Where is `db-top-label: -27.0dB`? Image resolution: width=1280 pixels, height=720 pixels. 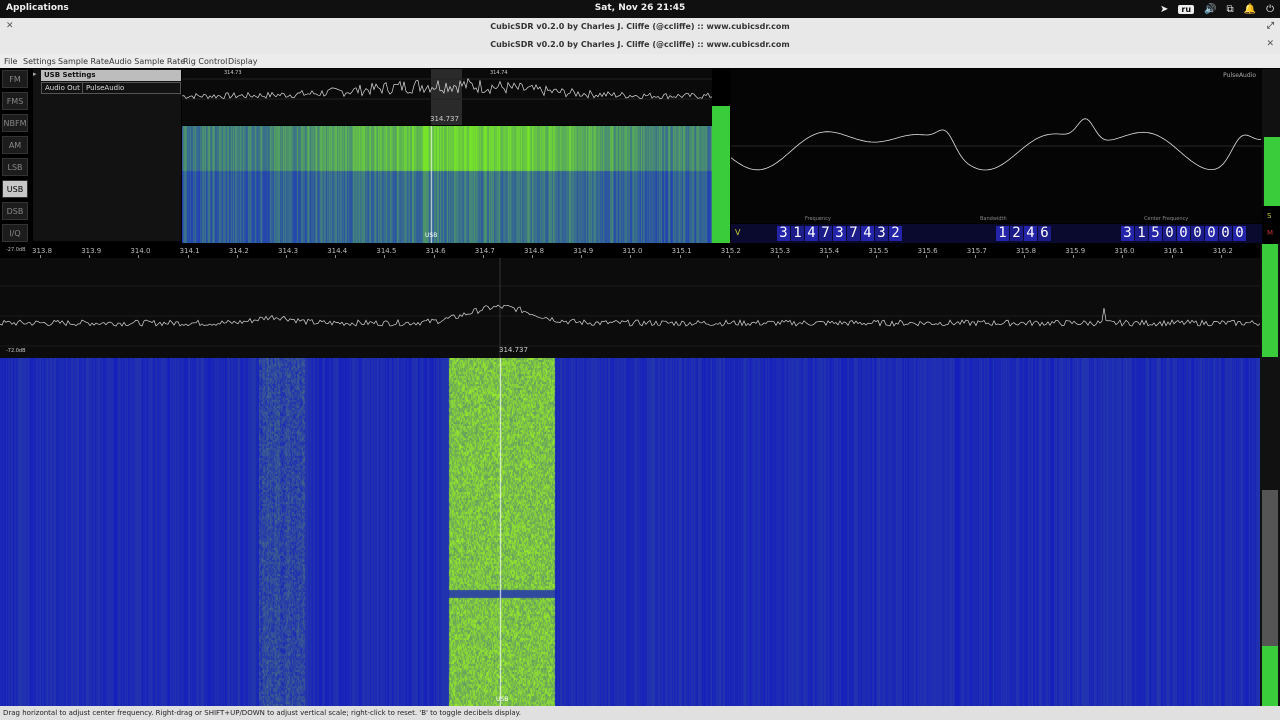
db-top-label: -27.0dB is located at coordinates (16, 250).